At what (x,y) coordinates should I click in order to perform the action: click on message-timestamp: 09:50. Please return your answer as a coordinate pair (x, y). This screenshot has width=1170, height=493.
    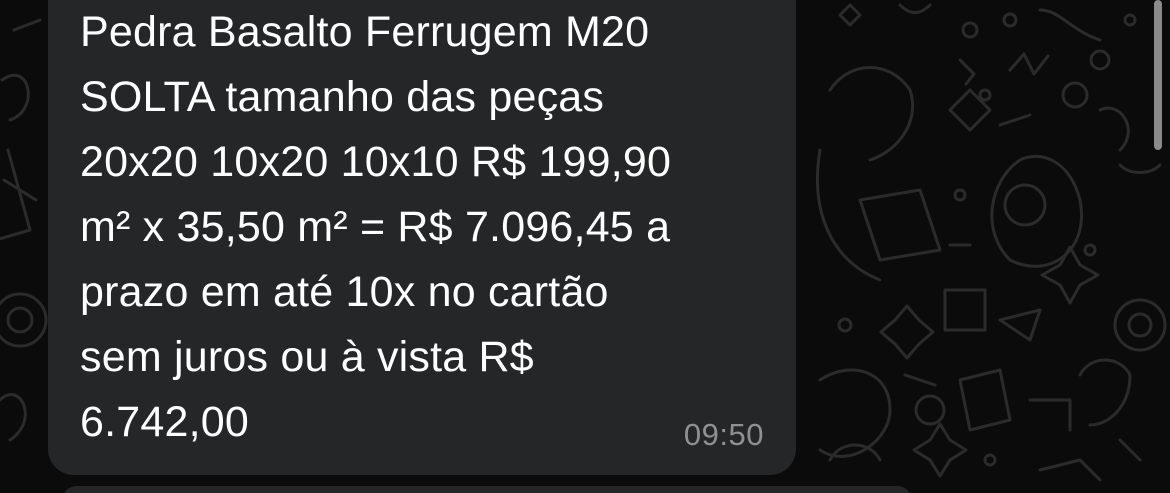
    Looking at the image, I should click on (723, 434).